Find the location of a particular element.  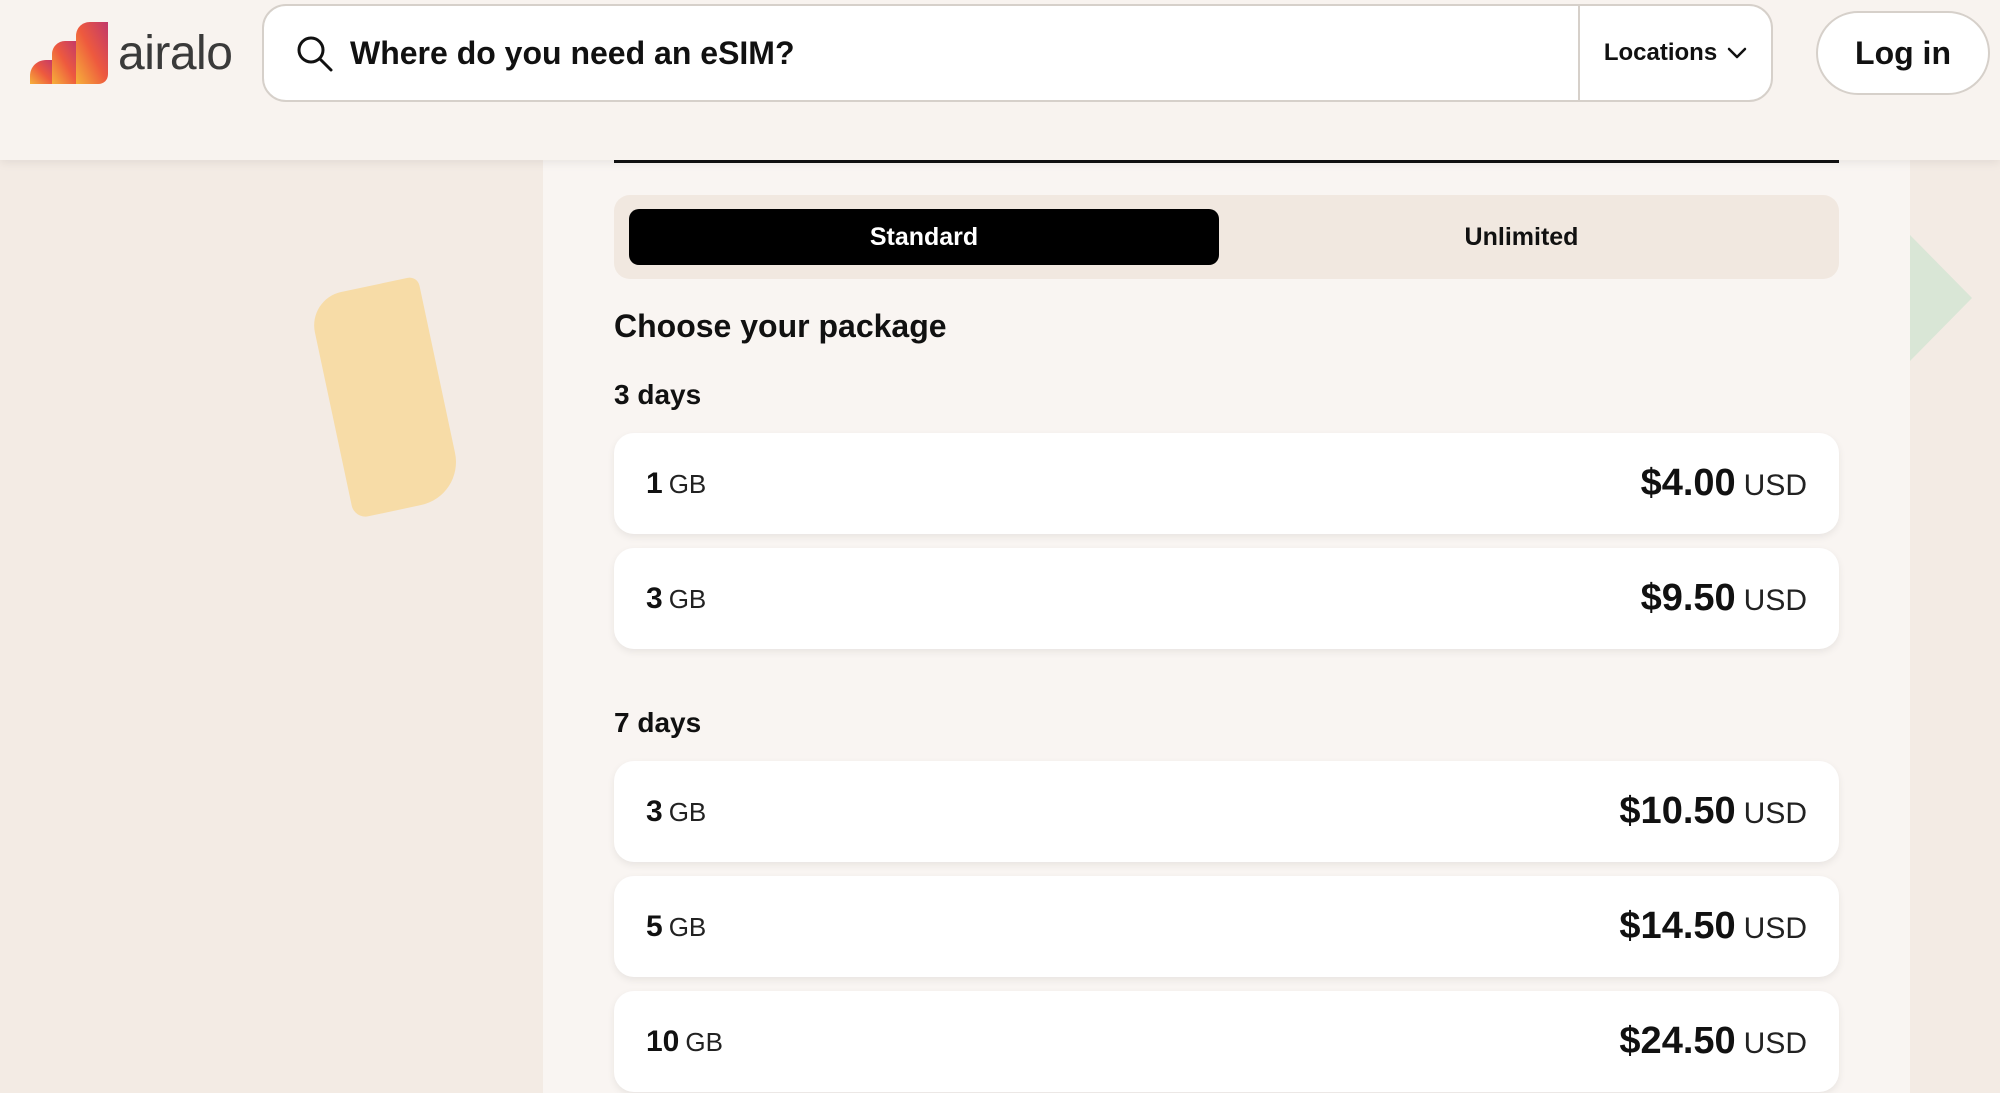

duration-label-3-days: 3 days is located at coordinates (658, 394).